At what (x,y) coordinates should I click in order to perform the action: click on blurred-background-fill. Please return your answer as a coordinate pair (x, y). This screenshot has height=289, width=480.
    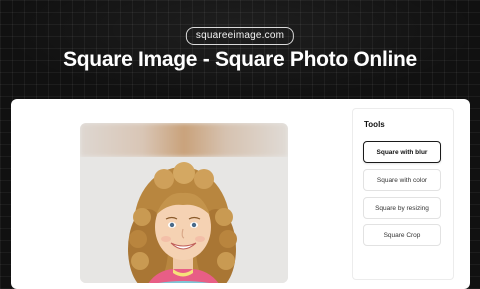
    Looking at the image, I should click on (184, 140).